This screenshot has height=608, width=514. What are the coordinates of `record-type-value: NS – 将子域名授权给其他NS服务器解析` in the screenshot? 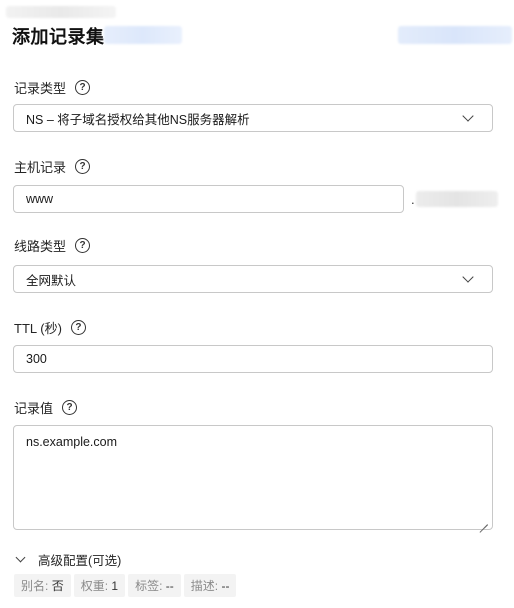 It's located at (138, 119).